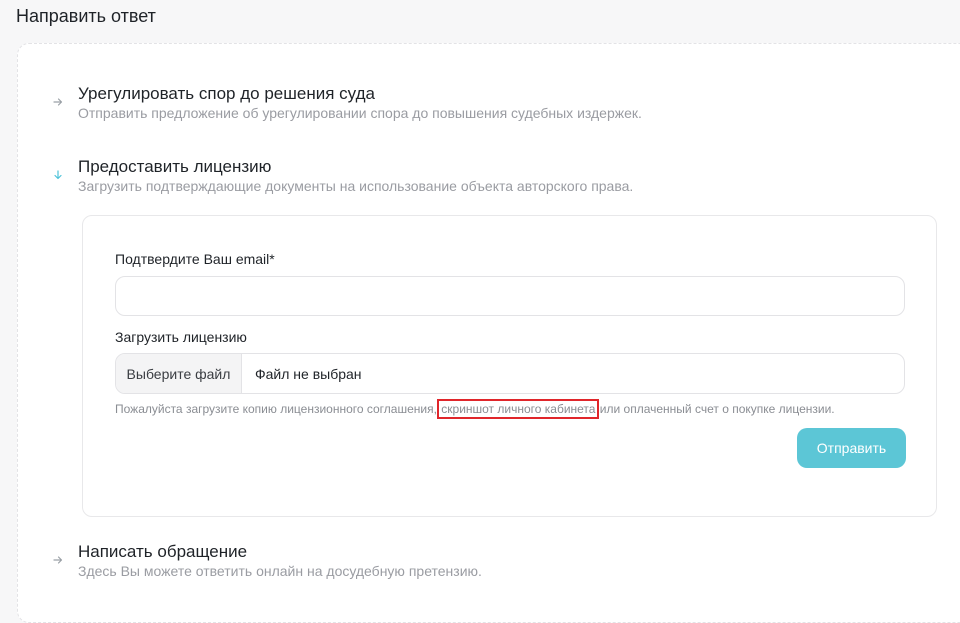 The height and width of the screenshot is (623, 960). Describe the element at coordinates (179, 373) in the screenshot. I see `choose-file-button: Выберите файл` at that location.